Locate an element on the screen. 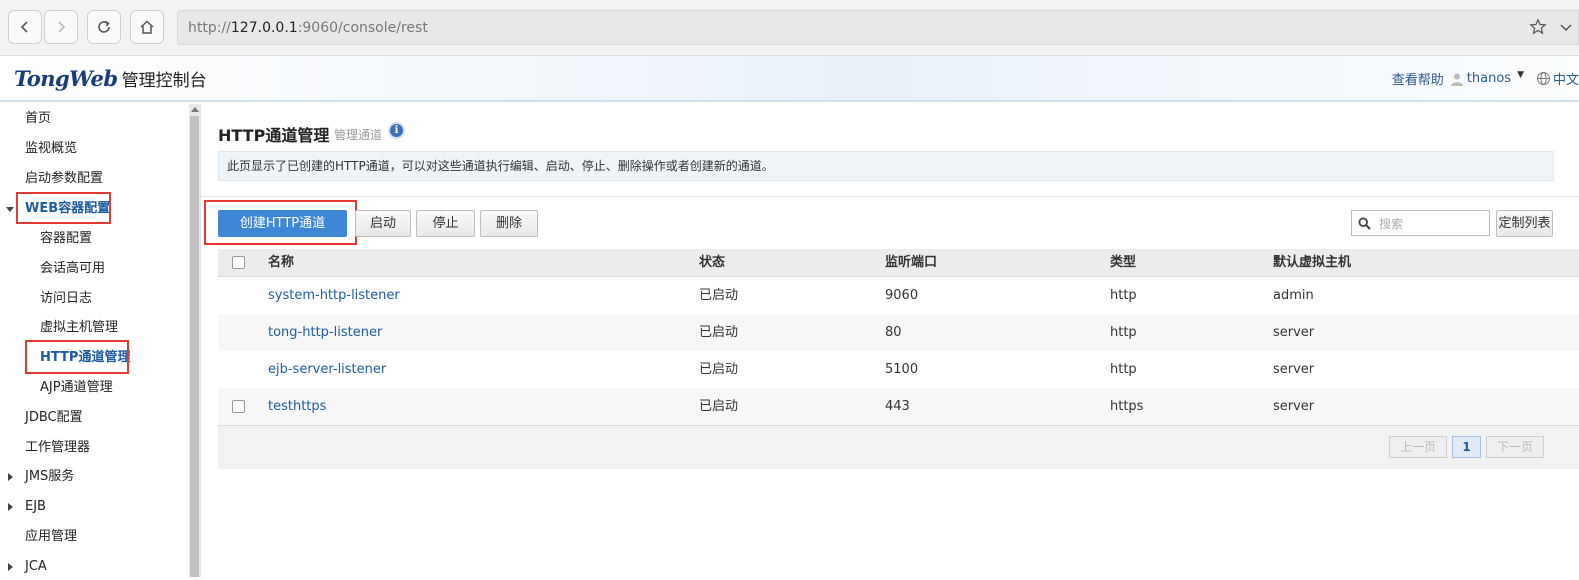  caret-down-icon: ▼ is located at coordinates (1520, 75).